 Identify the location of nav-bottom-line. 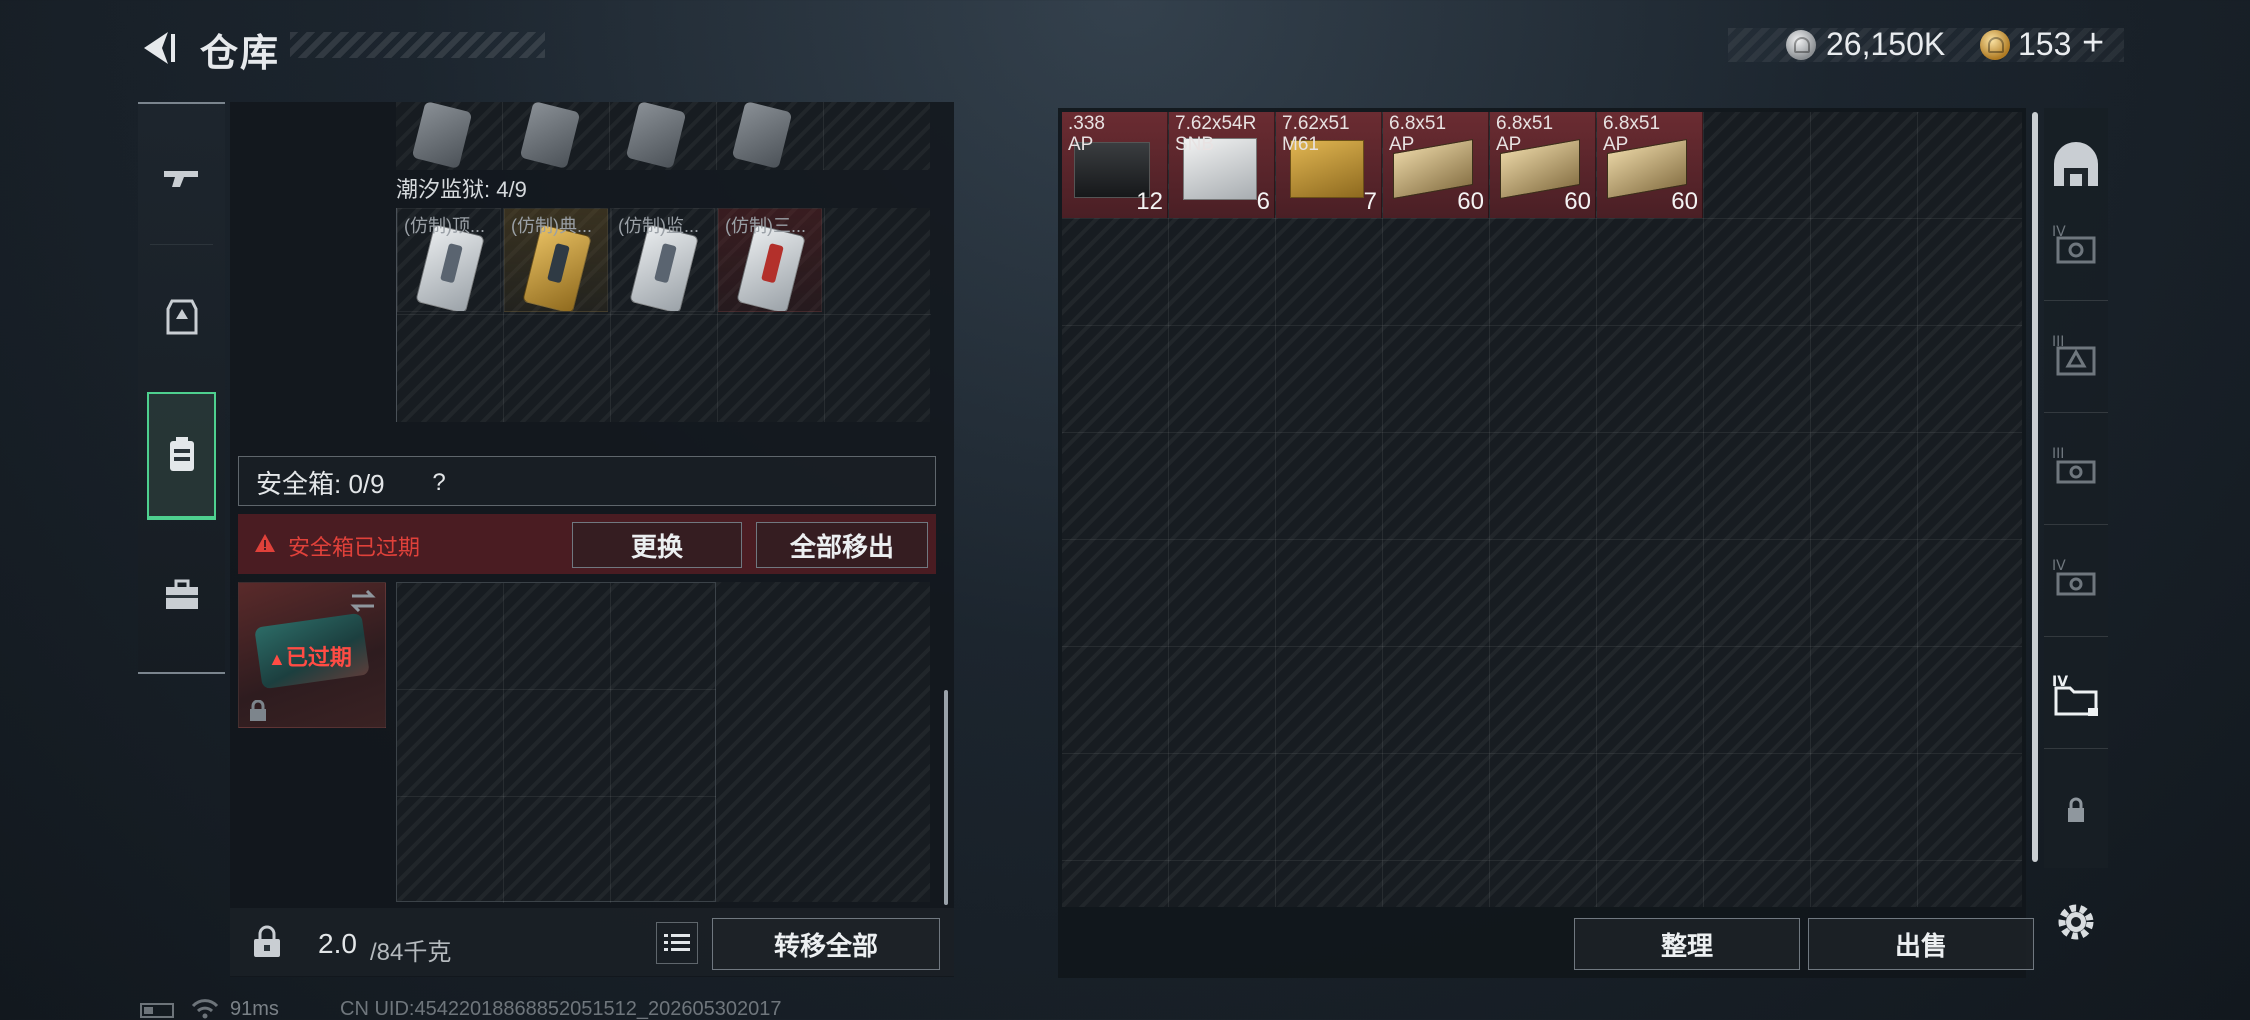
(181, 673).